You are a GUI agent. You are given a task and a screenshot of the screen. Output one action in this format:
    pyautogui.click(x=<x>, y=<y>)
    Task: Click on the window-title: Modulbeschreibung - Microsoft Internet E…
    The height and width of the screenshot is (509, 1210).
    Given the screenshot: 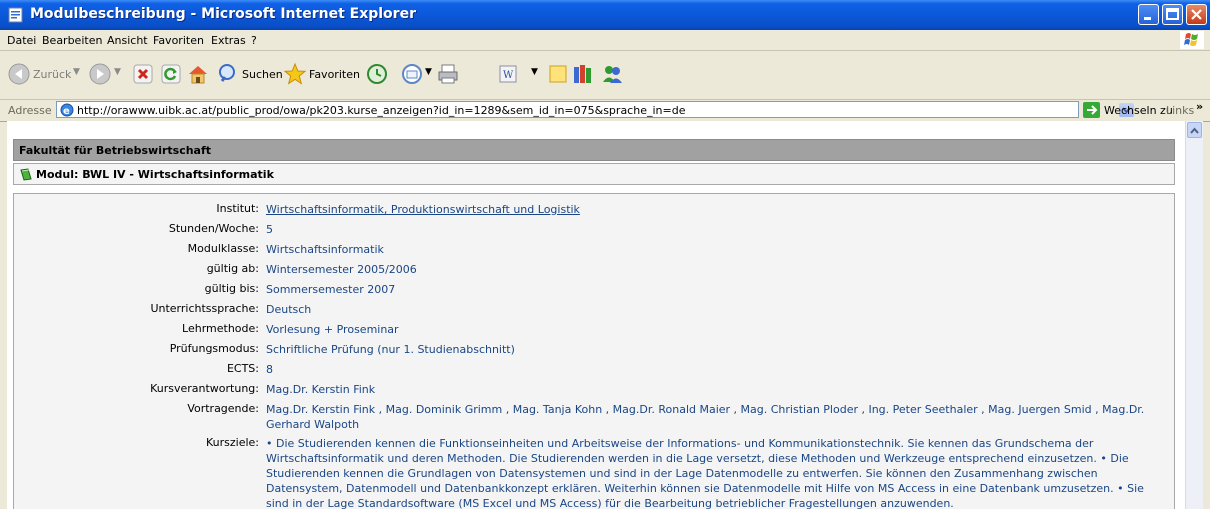 What is the action you would take?
    pyautogui.click(x=223, y=14)
    